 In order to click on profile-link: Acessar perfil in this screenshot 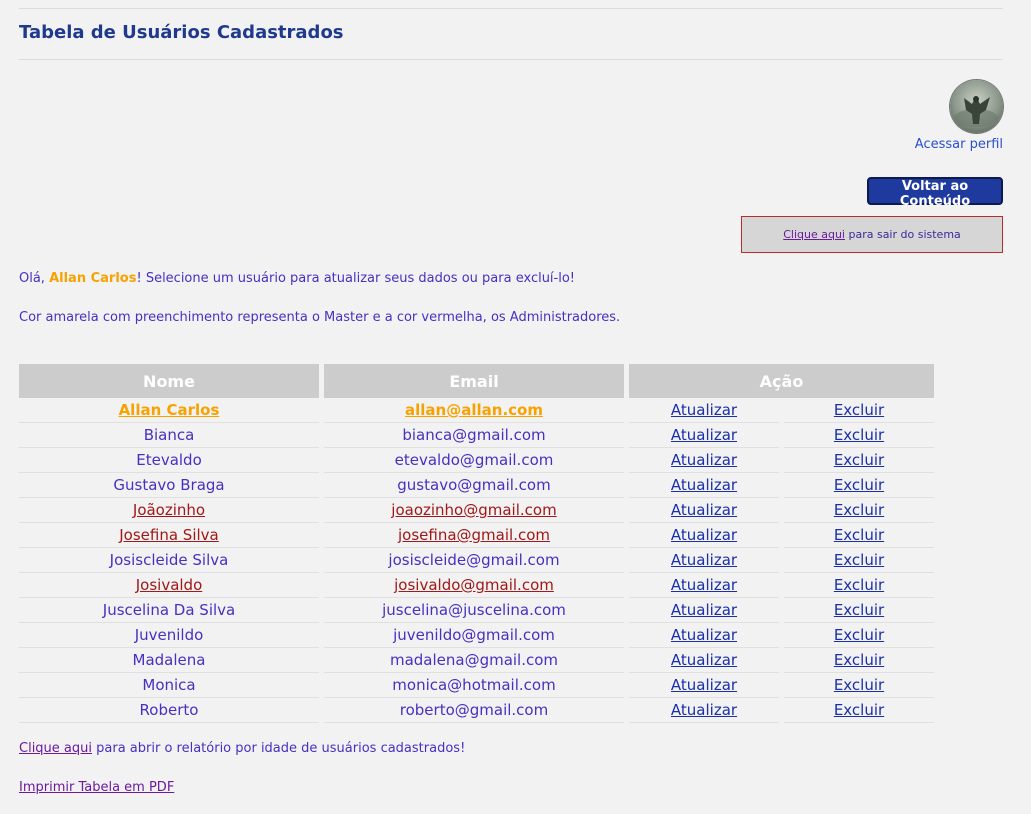, I will do `click(959, 144)`.